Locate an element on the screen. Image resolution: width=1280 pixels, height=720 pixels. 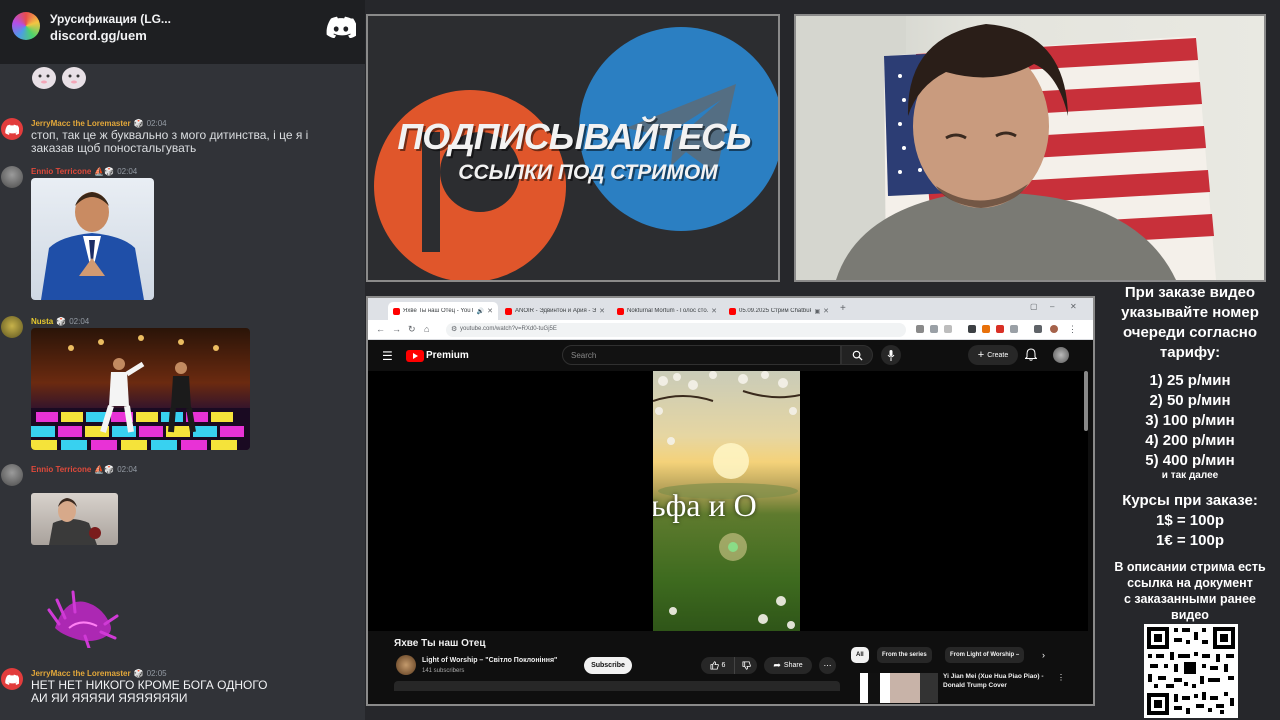
create-button: + Create is located at coordinates (993, 355).